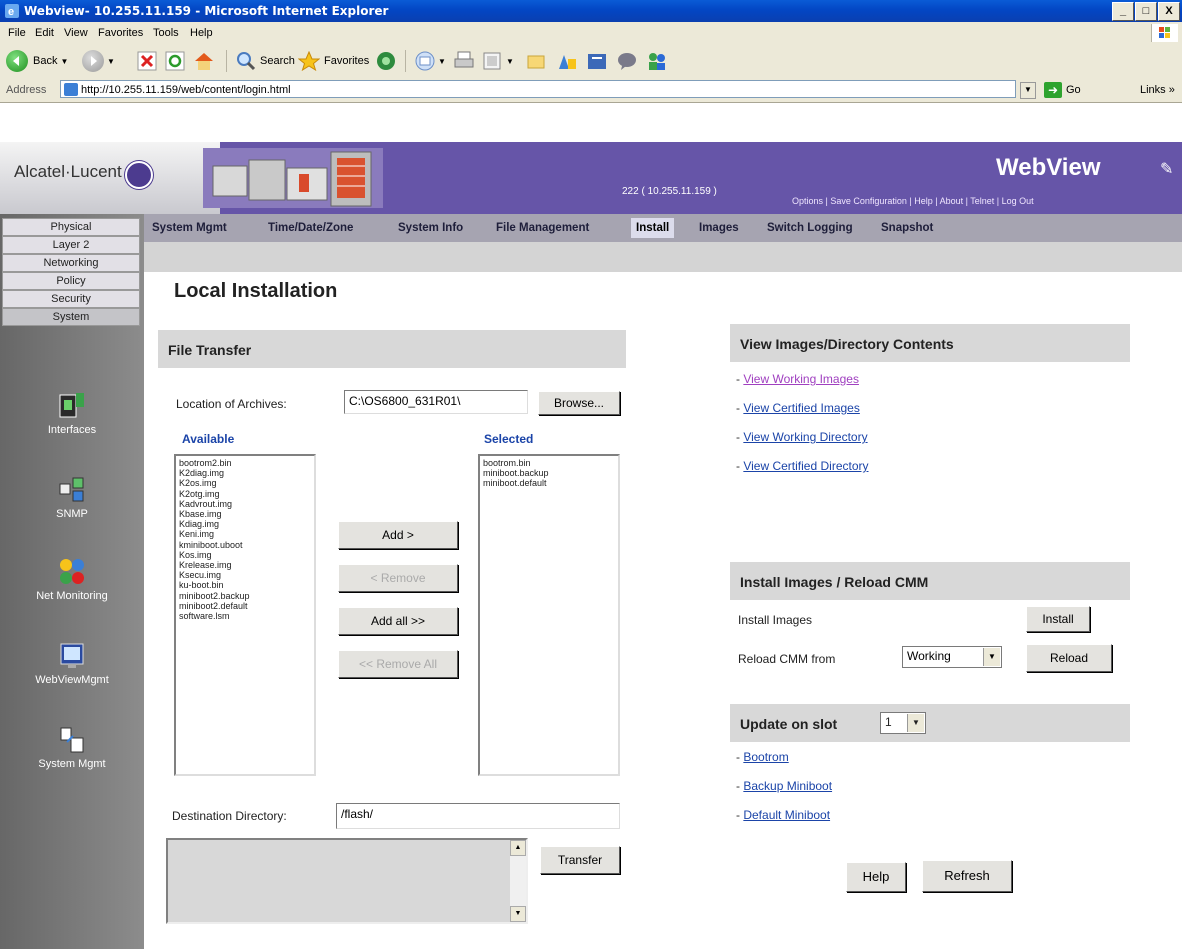 The image size is (1182, 949). What do you see at coordinates (17, 61) in the screenshot?
I see `back-arrow-icon` at bounding box center [17, 61].